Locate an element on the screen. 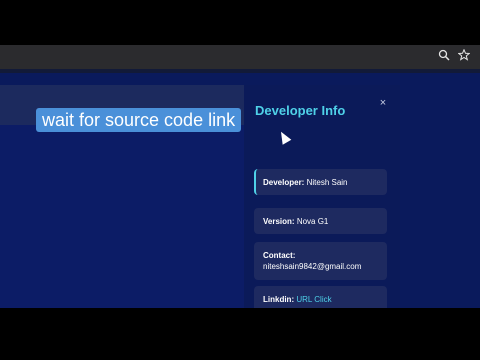 This screenshot has height=360, width=480. linkedin-link: URL Click is located at coordinates (313, 299).